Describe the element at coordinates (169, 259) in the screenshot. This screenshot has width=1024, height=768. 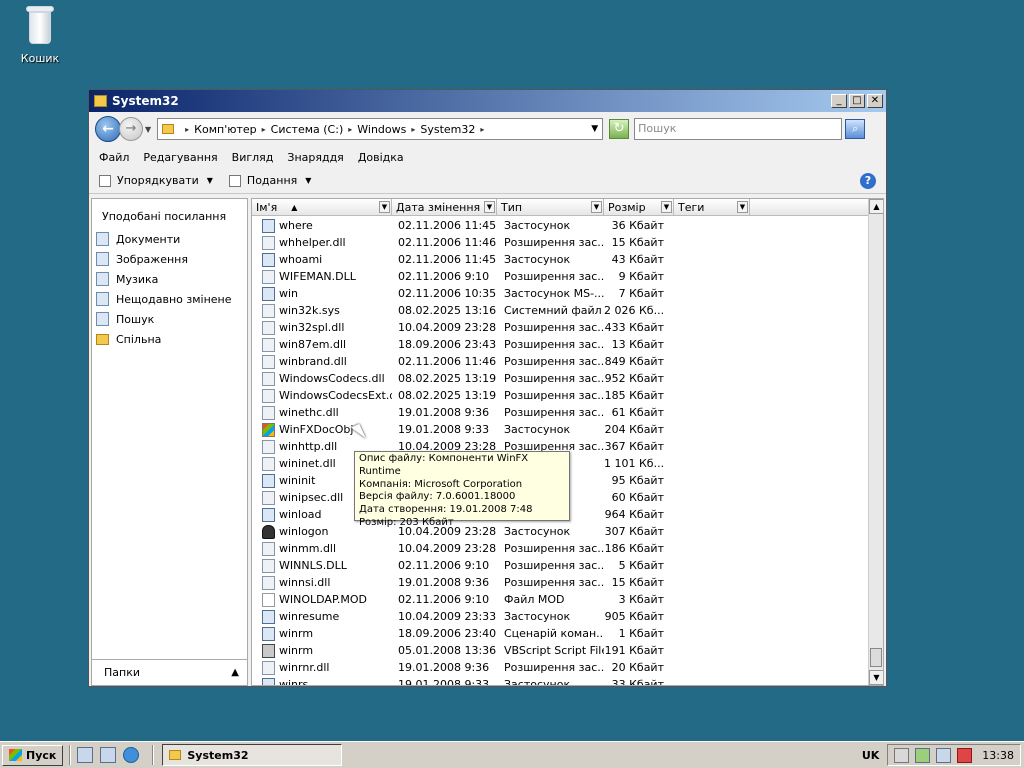
I see `nav-item-pictures: Зображення` at that location.